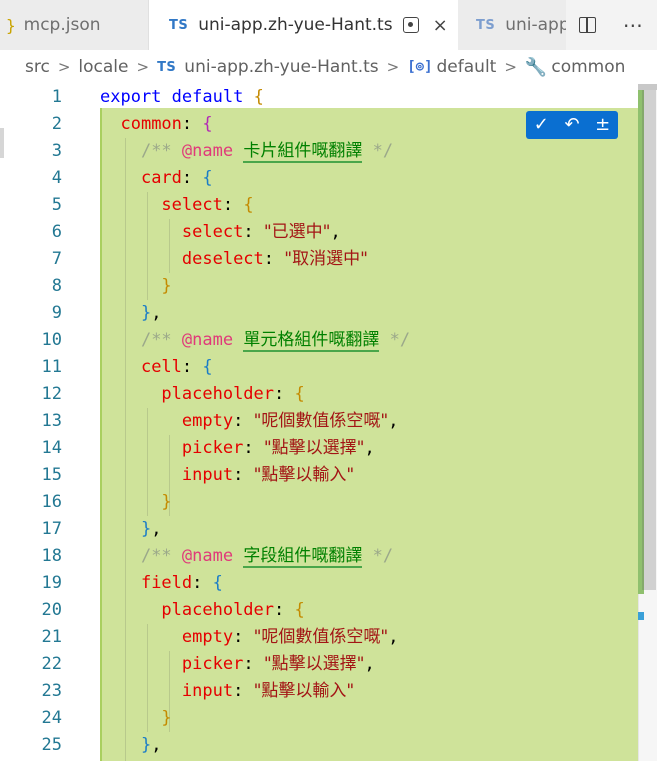  Describe the element at coordinates (319, 610) in the screenshot. I see `code-line: 20 placeholder: {` at that location.